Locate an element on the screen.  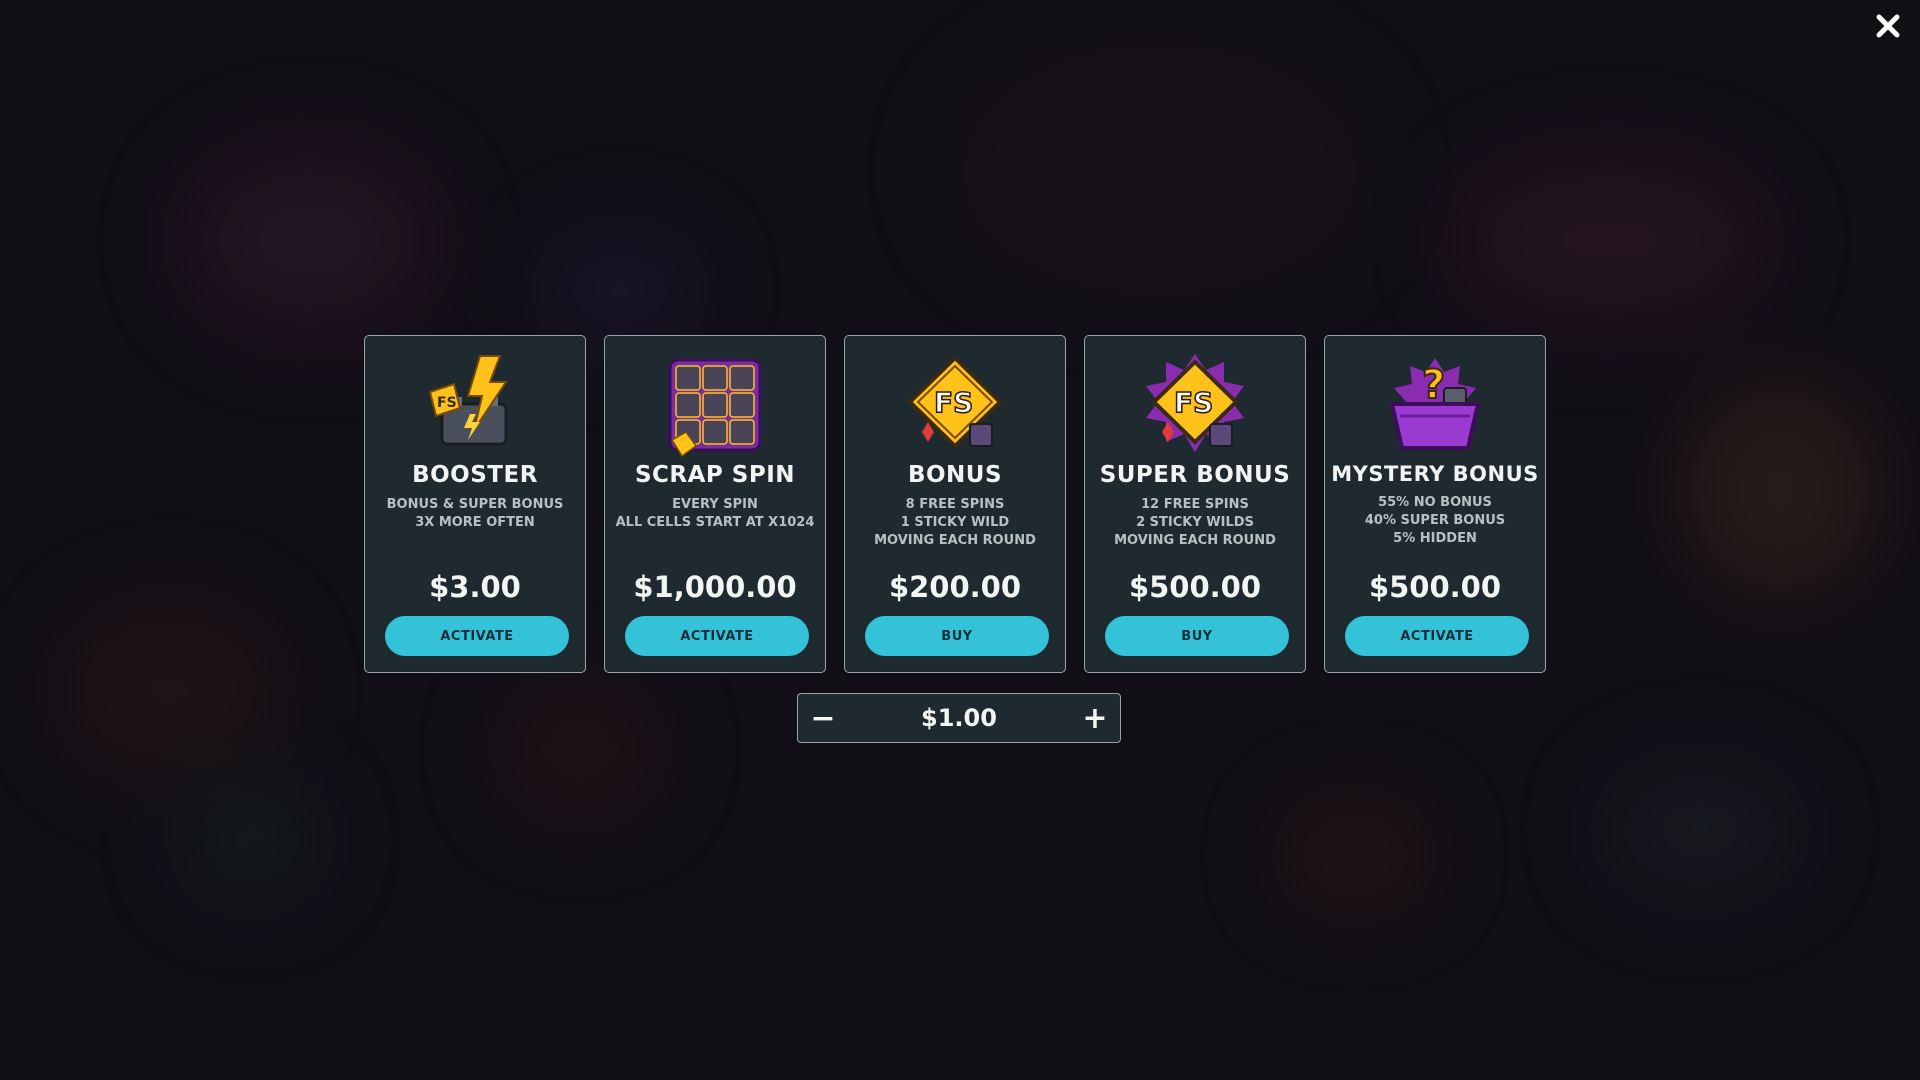
mystery-bin-icon: ? is located at coordinates (1435, 407).